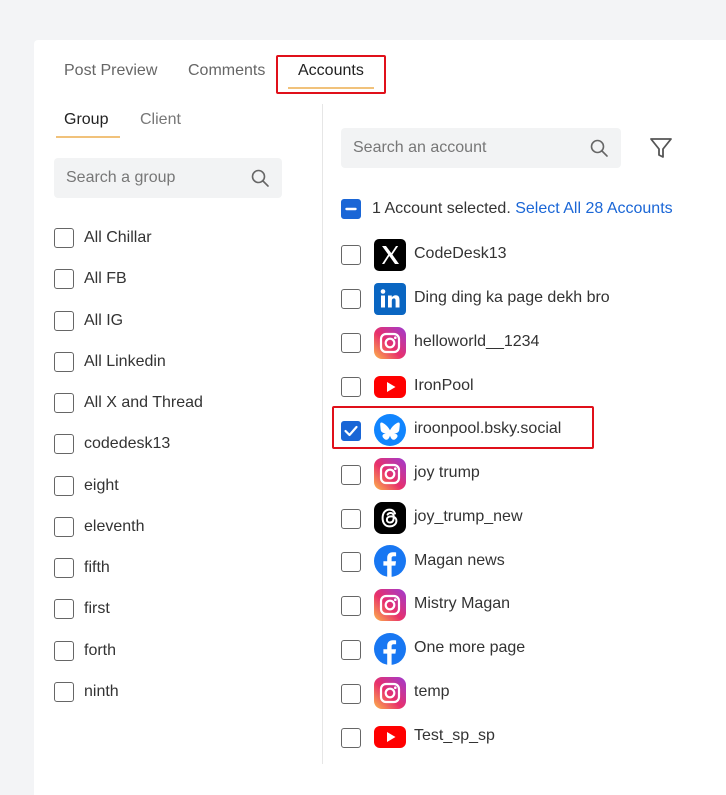 This screenshot has height=795, width=726. Describe the element at coordinates (468, 516) in the screenshot. I see `account-name: joy_trump_new` at that location.